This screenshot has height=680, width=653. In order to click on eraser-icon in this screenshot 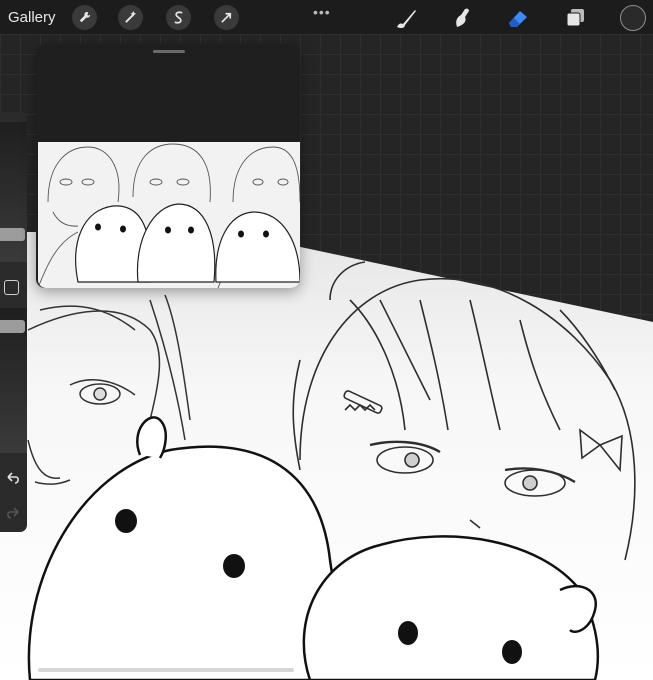, I will do `click(518, 18)`.